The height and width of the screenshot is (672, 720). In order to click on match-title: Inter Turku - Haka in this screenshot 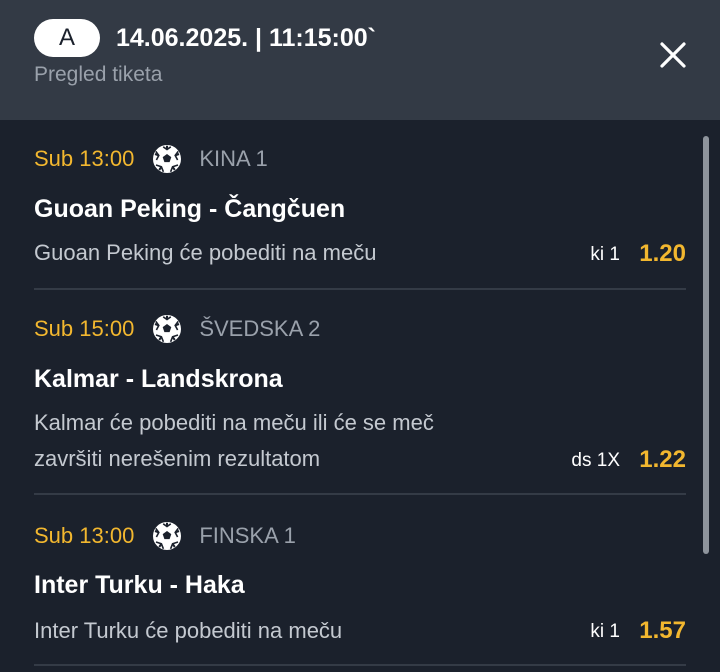, I will do `click(139, 585)`.